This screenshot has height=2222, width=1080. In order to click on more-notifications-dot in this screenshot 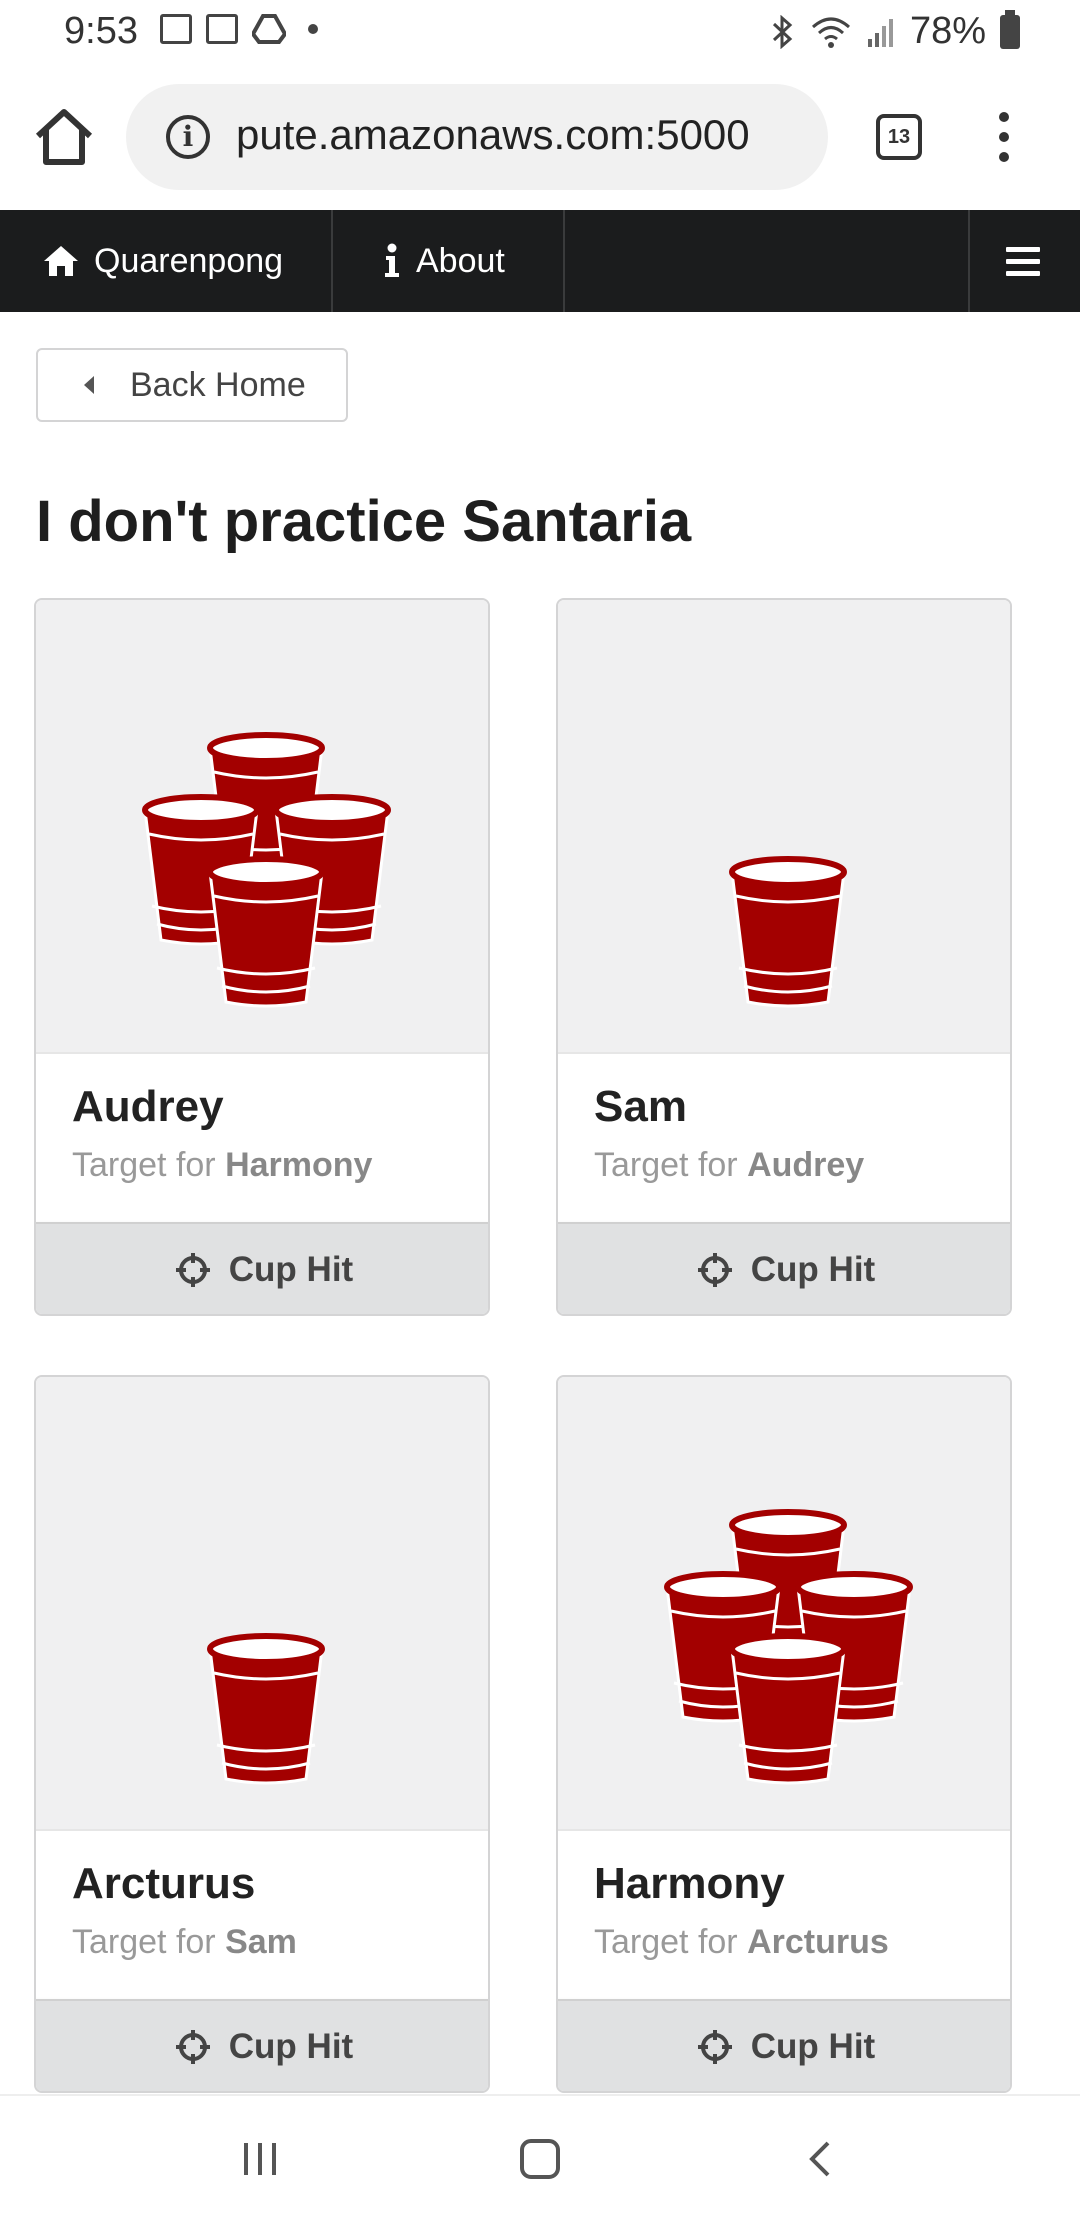, I will do `click(313, 29)`.